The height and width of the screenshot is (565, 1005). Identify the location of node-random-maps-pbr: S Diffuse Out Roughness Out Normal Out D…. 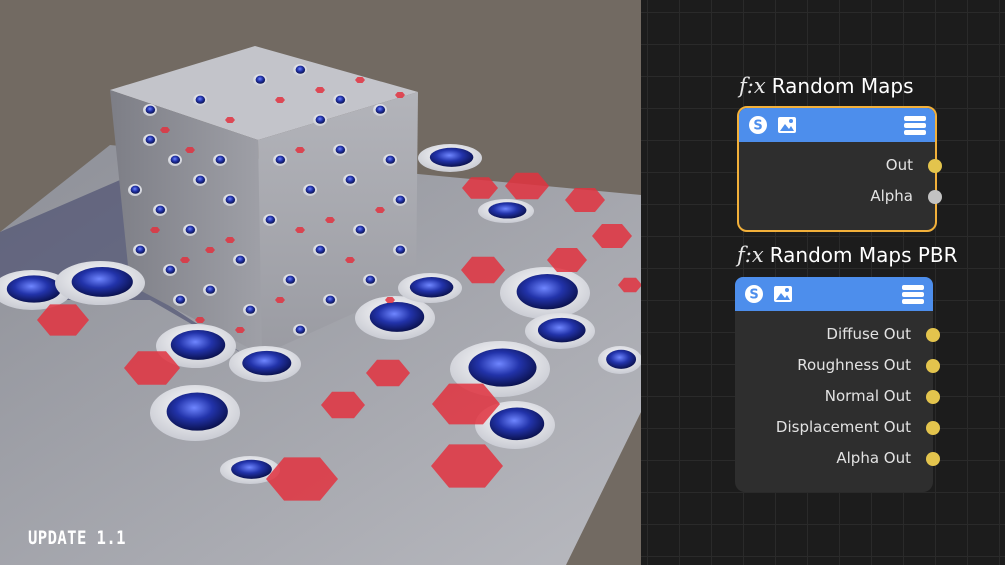
(837, 384).